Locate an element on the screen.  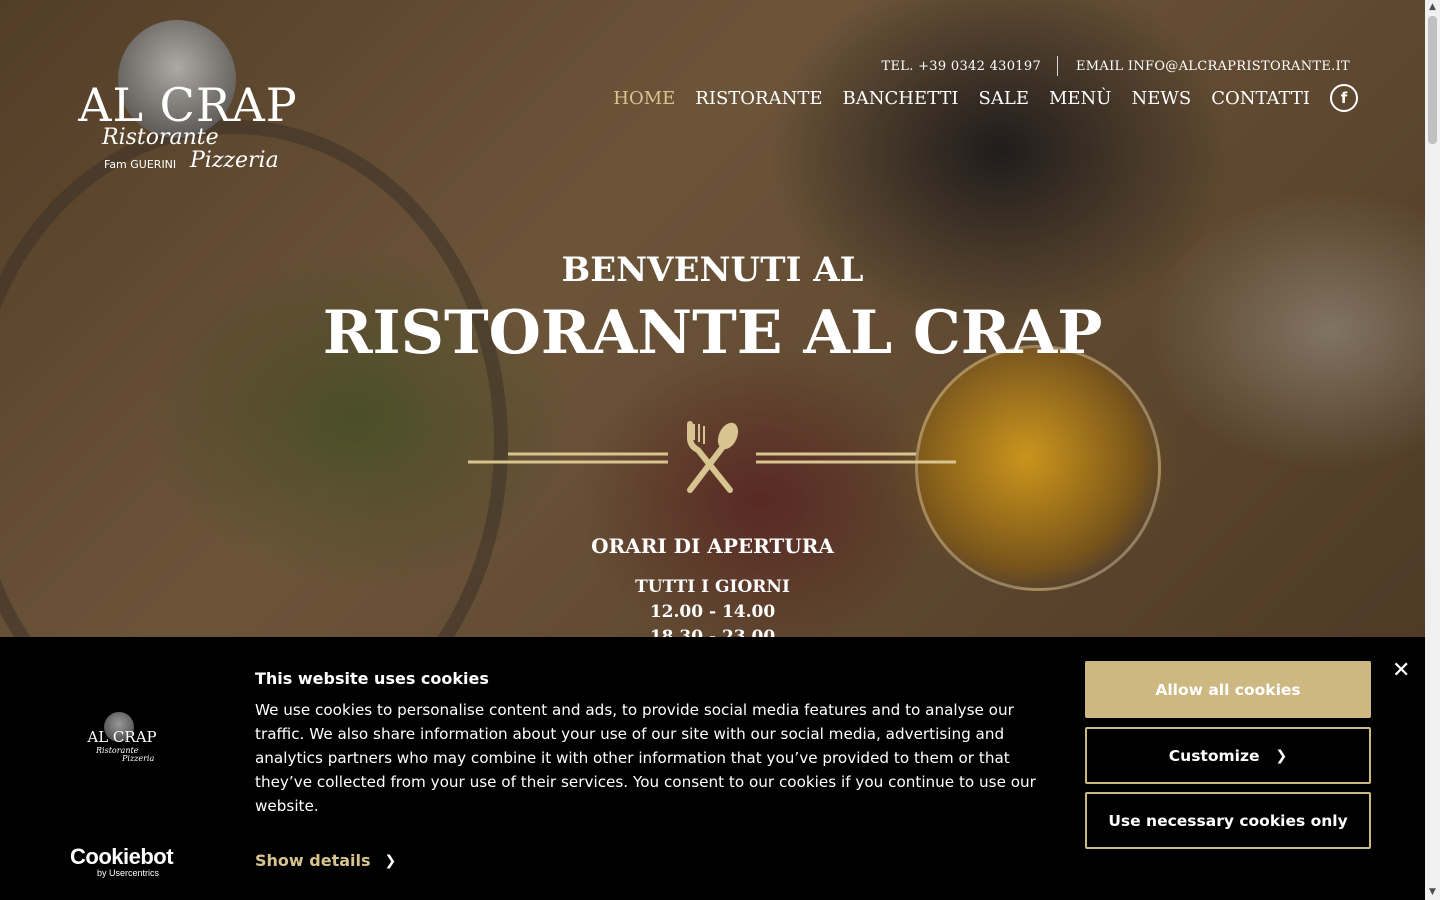
hours-title: ORARI DI APERTURA is located at coordinates (712, 546).